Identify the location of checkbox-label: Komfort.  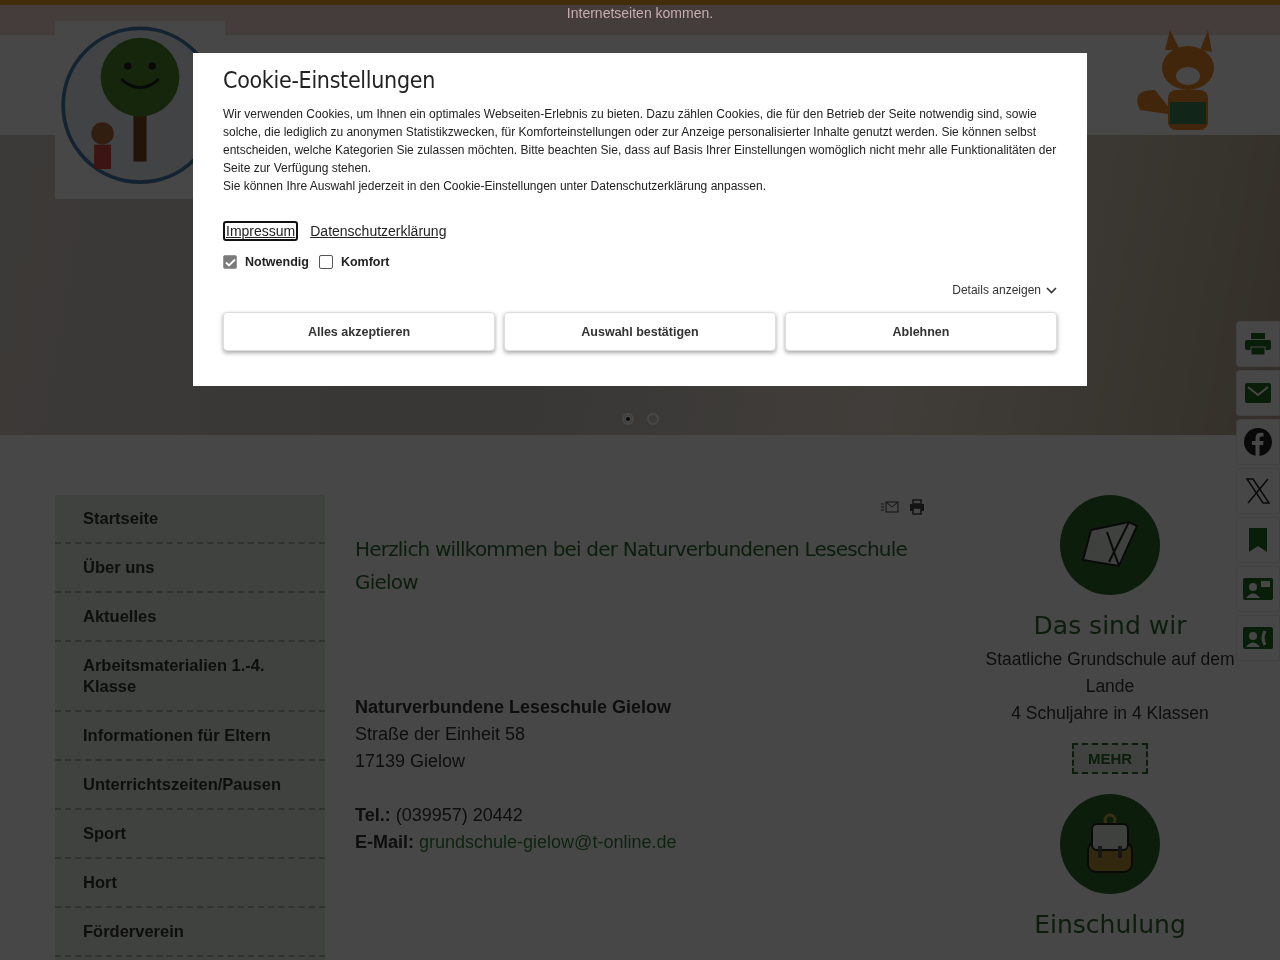
(365, 262).